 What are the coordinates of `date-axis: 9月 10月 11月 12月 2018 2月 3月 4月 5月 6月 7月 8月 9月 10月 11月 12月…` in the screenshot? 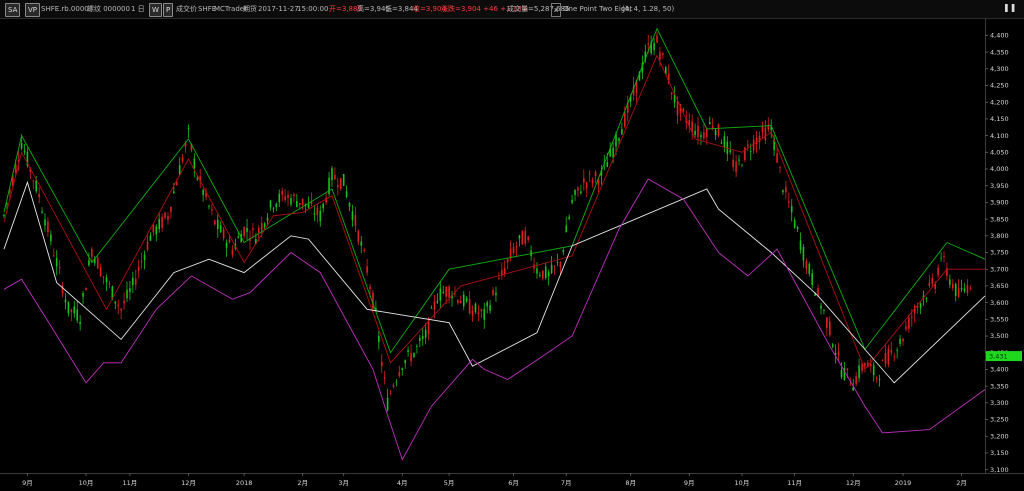 It's located at (494, 480).